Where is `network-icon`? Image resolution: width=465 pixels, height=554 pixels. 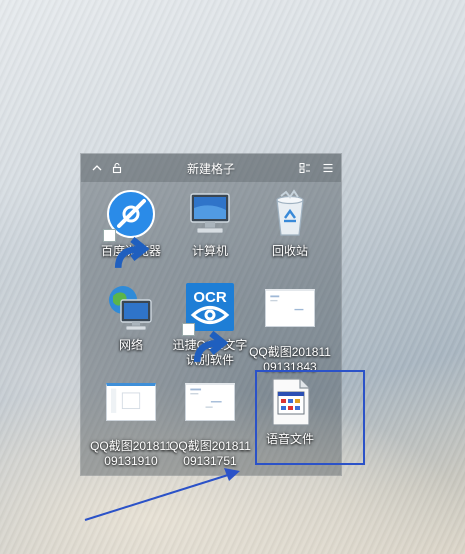 network-icon is located at coordinates (131, 308).